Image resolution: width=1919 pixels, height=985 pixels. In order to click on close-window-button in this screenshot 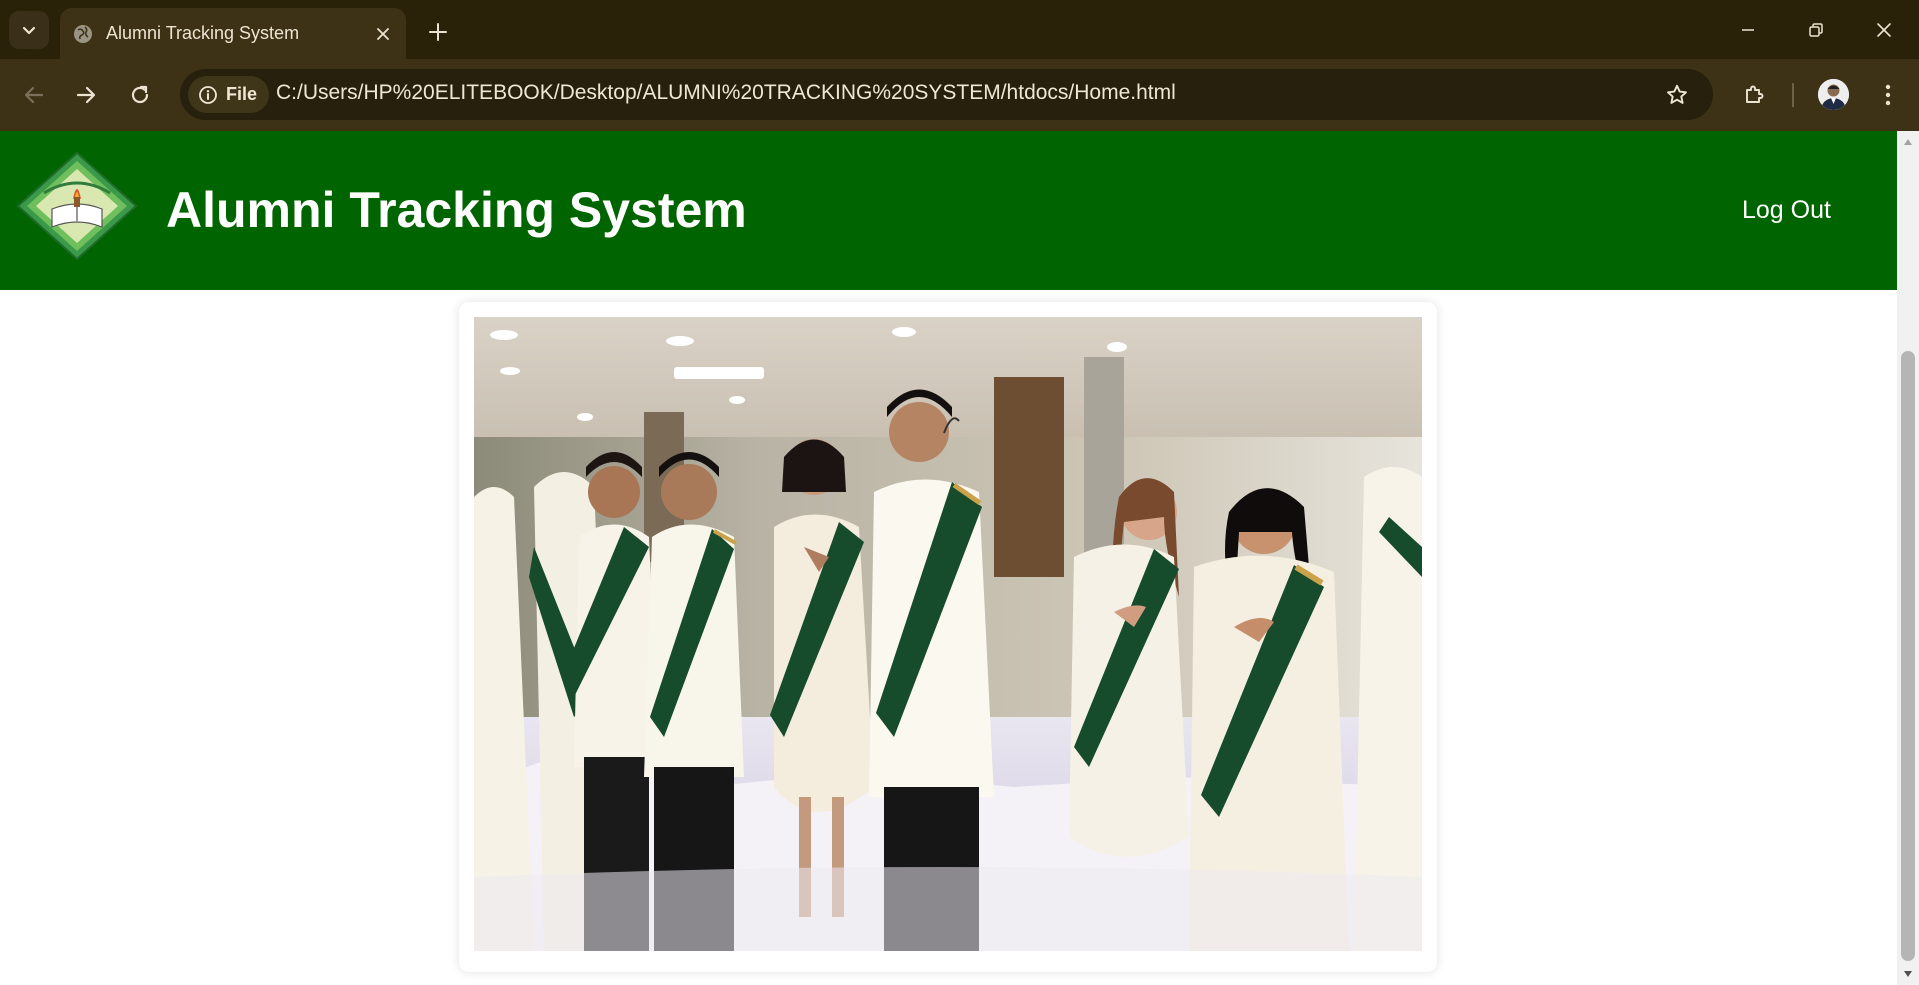, I will do `click(1884, 30)`.